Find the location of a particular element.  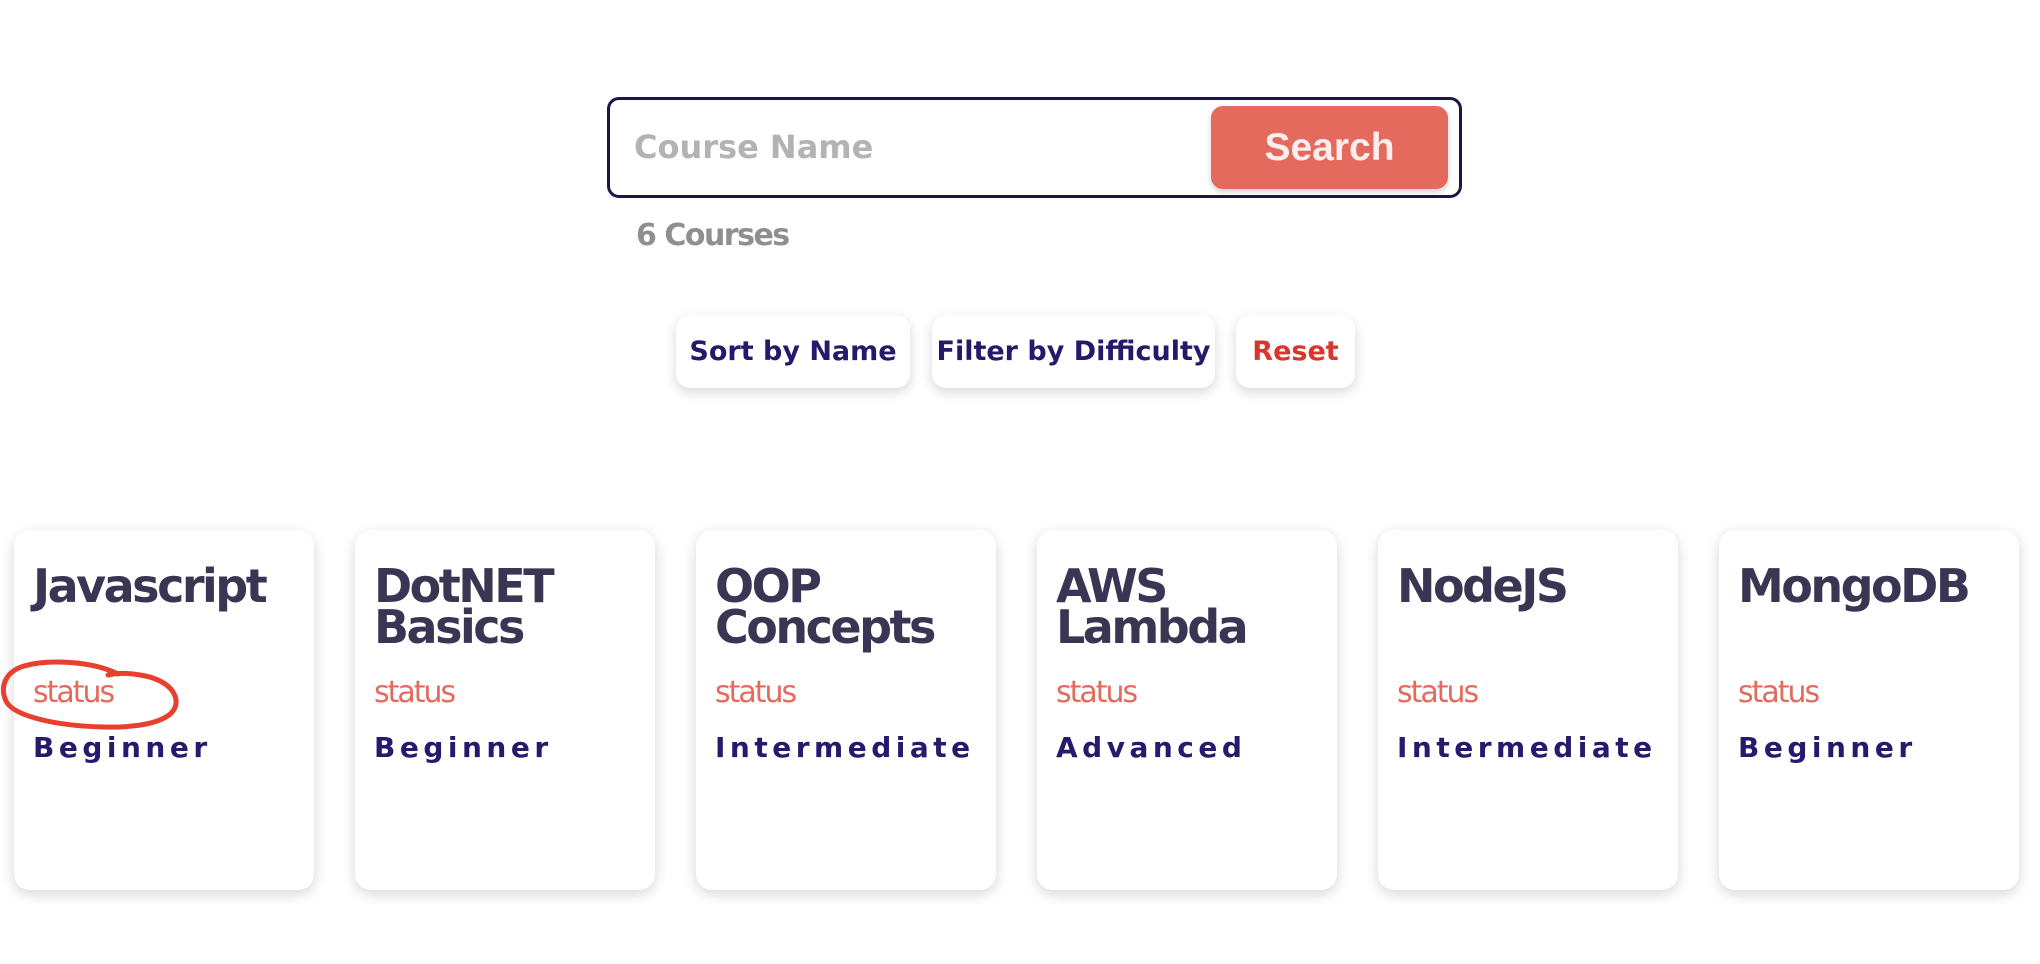

course-card-oop-concepts: OOP Concepts status Intermediate is located at coordinates (846, 710).